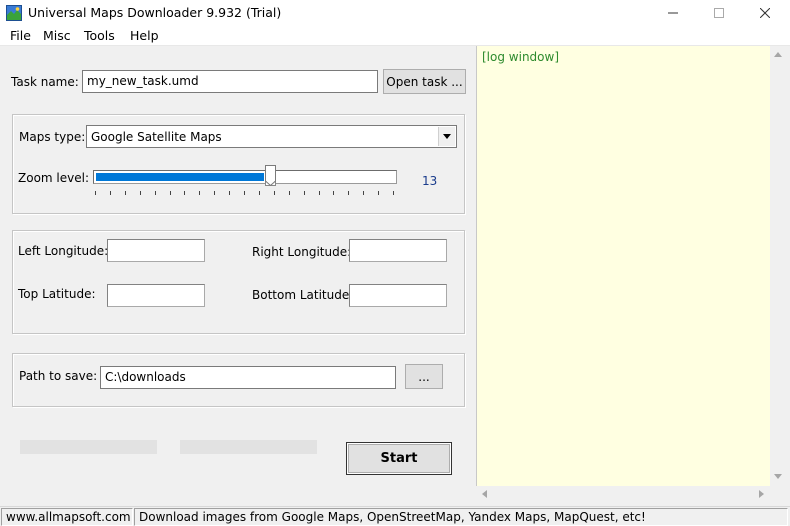  I want to click on zoom-level-value: 13, so click(430, 181).